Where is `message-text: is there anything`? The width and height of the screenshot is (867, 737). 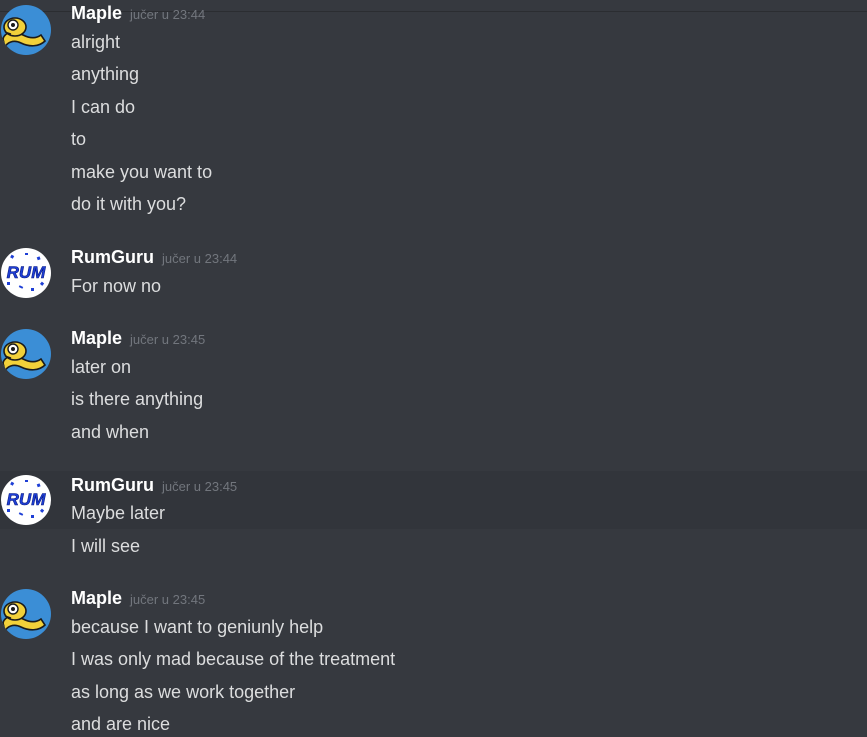
message-text: is there anything is located at coordinates (137, 399).